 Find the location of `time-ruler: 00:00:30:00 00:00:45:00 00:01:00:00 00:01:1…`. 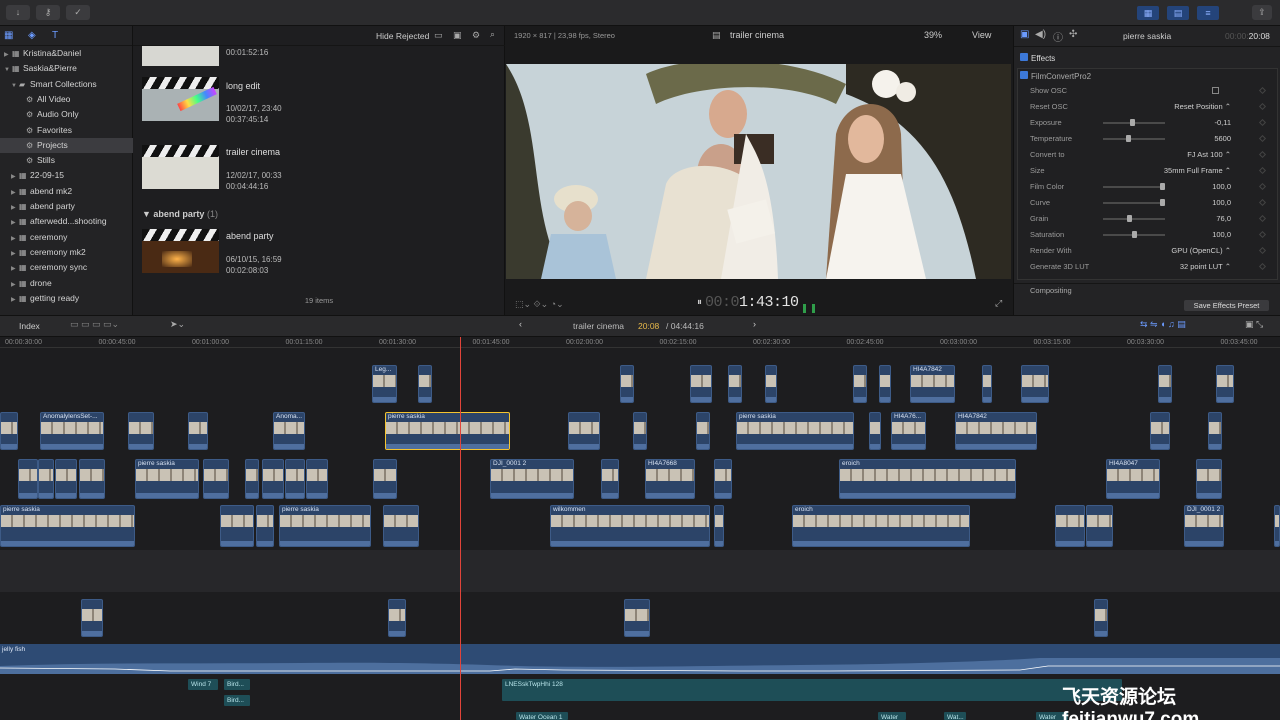

time-ruler: 00:00:30:00 00:00:45:00 00:01:00:00 00:01:1… is located at coordinates (640, 342).